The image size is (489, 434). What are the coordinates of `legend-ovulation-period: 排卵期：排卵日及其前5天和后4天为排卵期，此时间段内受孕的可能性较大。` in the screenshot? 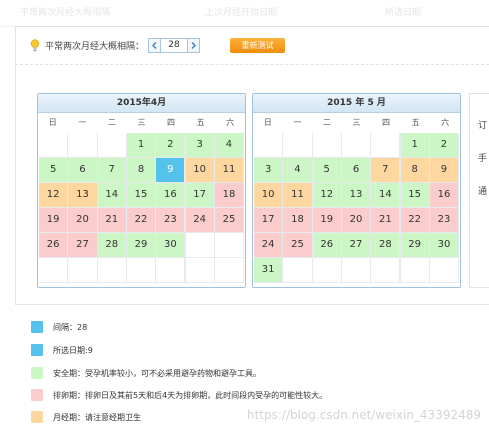 It's located at (179, 395).